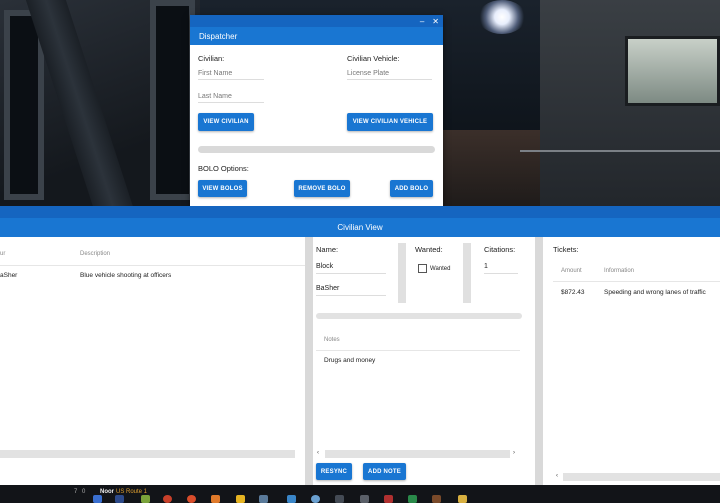 This screenshot has width=720, height=503. Describe the element at coordinates (500, 249) in the screenshot. I see `citations-label: Citations:` at that location.